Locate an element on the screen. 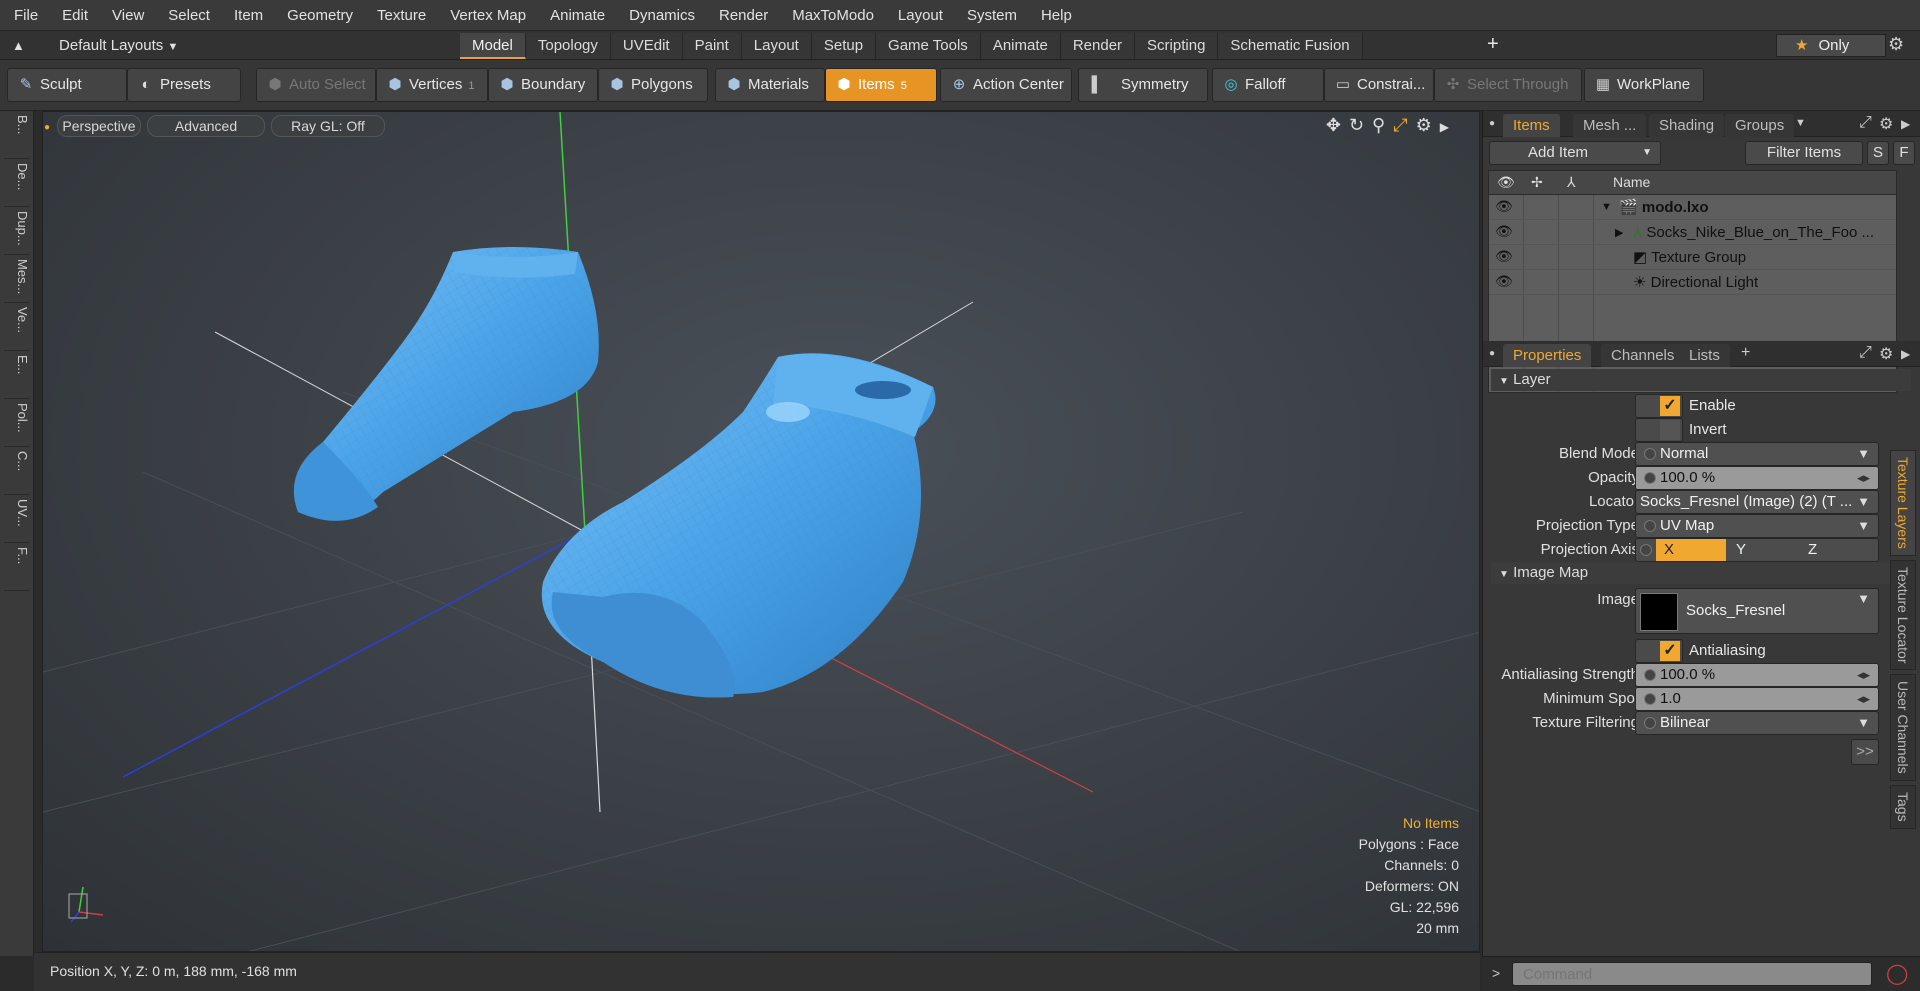  menu-render: Render is located at coordinates (743, 15).